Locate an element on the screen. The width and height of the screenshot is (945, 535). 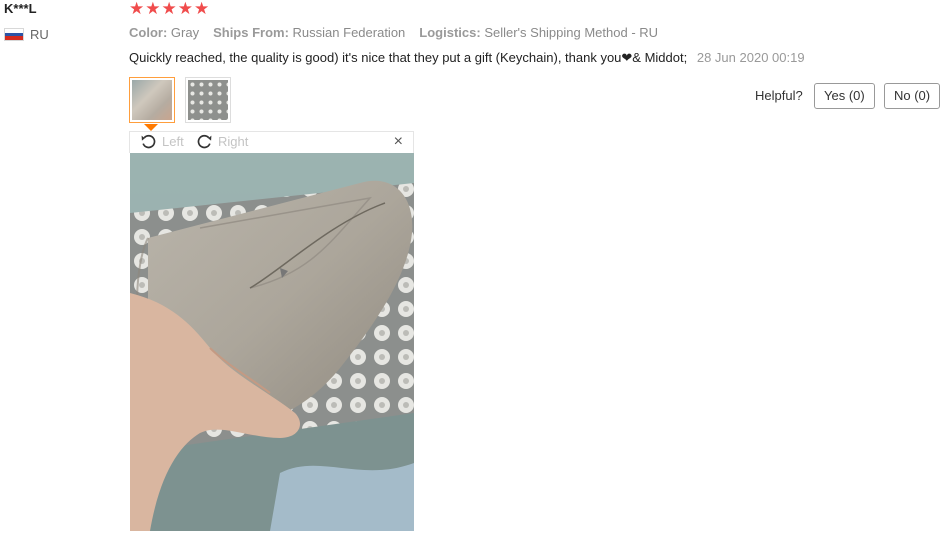
rotate-left-icon is located at coordinates (148, 141).